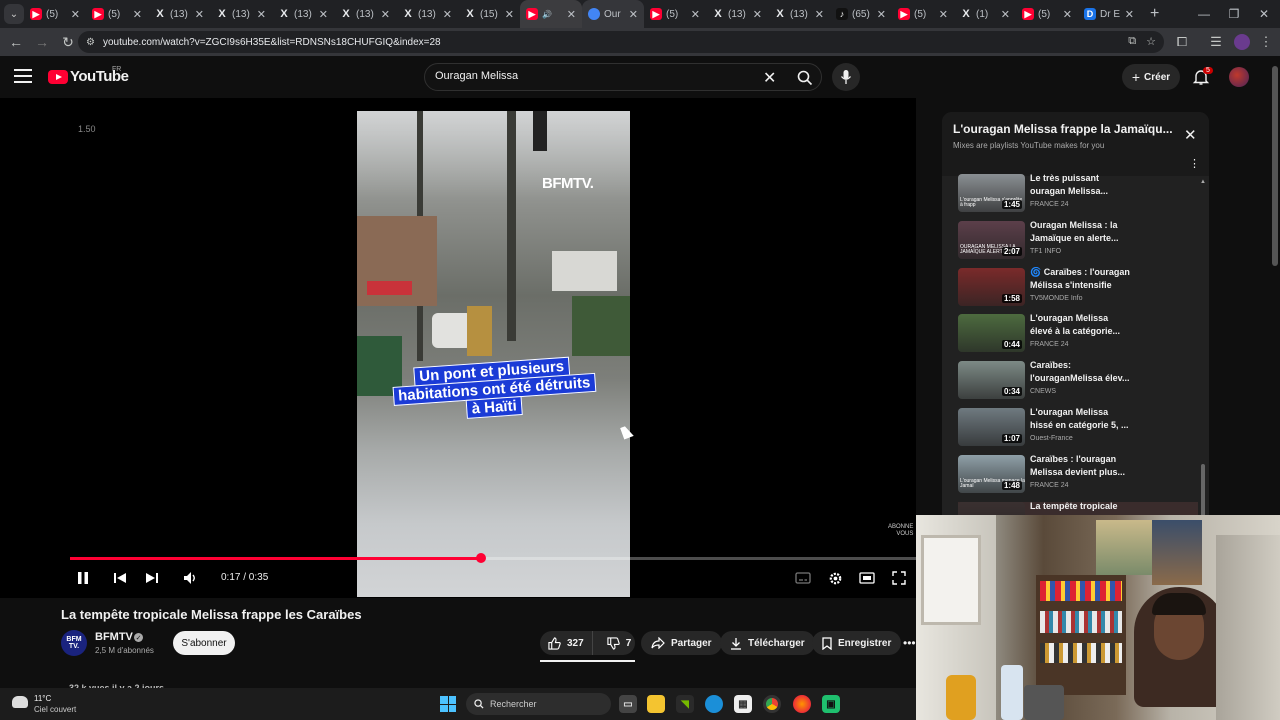 Image resolution: width=1280 pixels, height=720 pixels. What do you see at coordinates (74, 643) in the screenshot?
I see `channel-avatar: BFM TV.` at bounding box center [74, 643].